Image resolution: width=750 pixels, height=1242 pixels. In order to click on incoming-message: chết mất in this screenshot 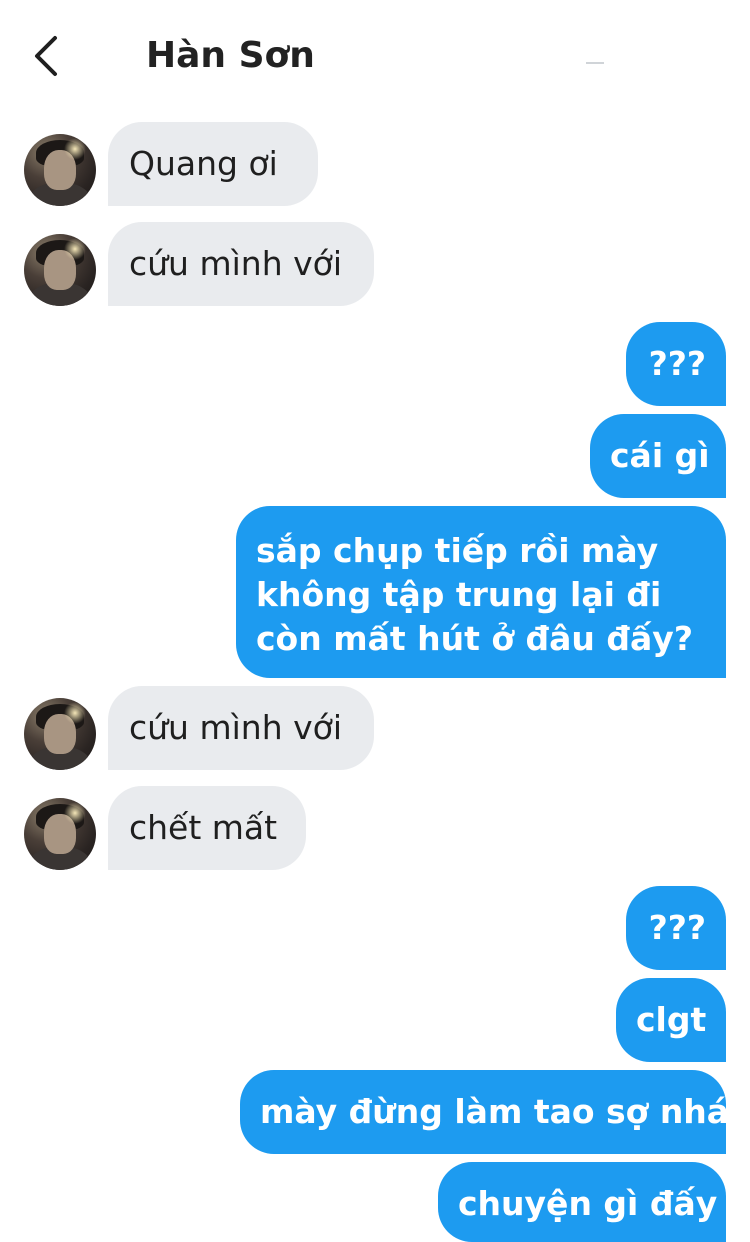, I will do `click(207, 828)`.